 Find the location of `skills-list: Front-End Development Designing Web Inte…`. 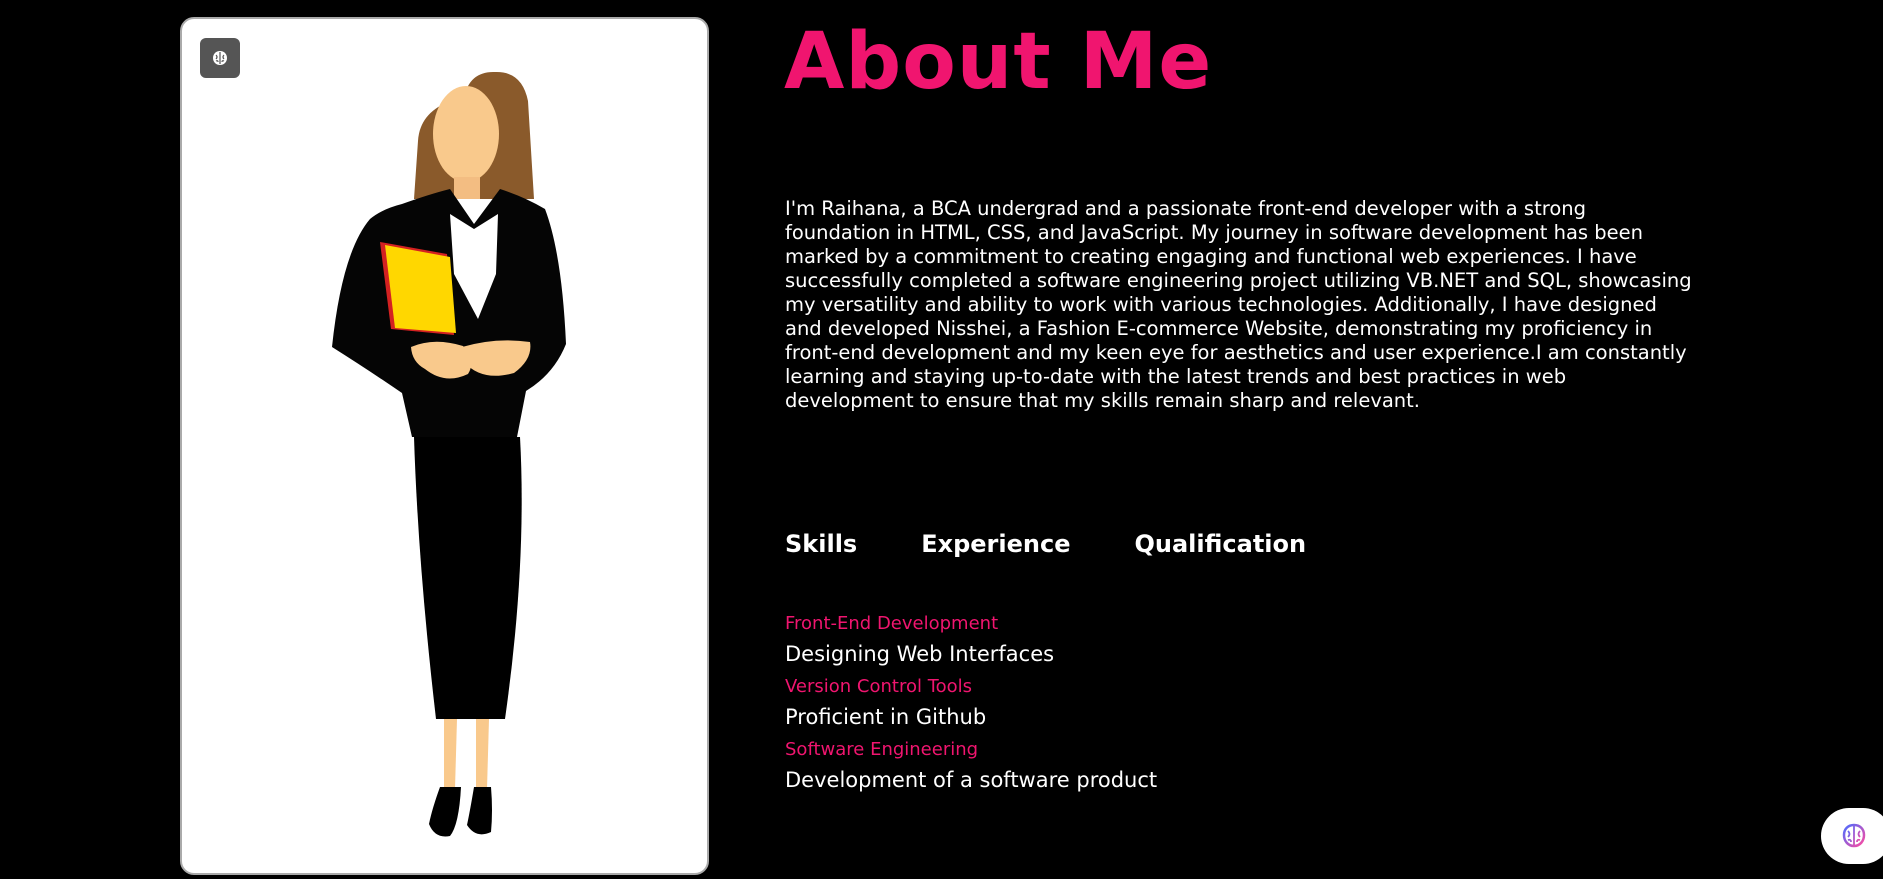

skills-list: Front-End Development Designing Web Inte… is located at coordinates (971, 707).